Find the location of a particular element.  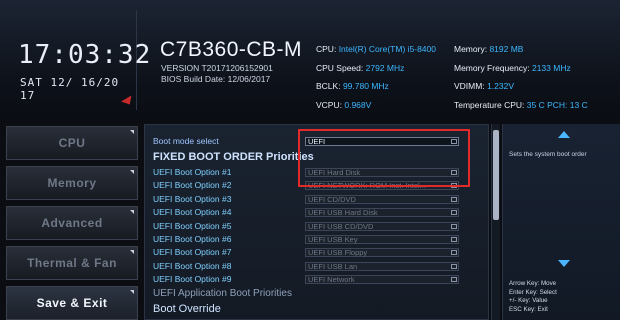

highlight-box is located at coordinates (384, 158).